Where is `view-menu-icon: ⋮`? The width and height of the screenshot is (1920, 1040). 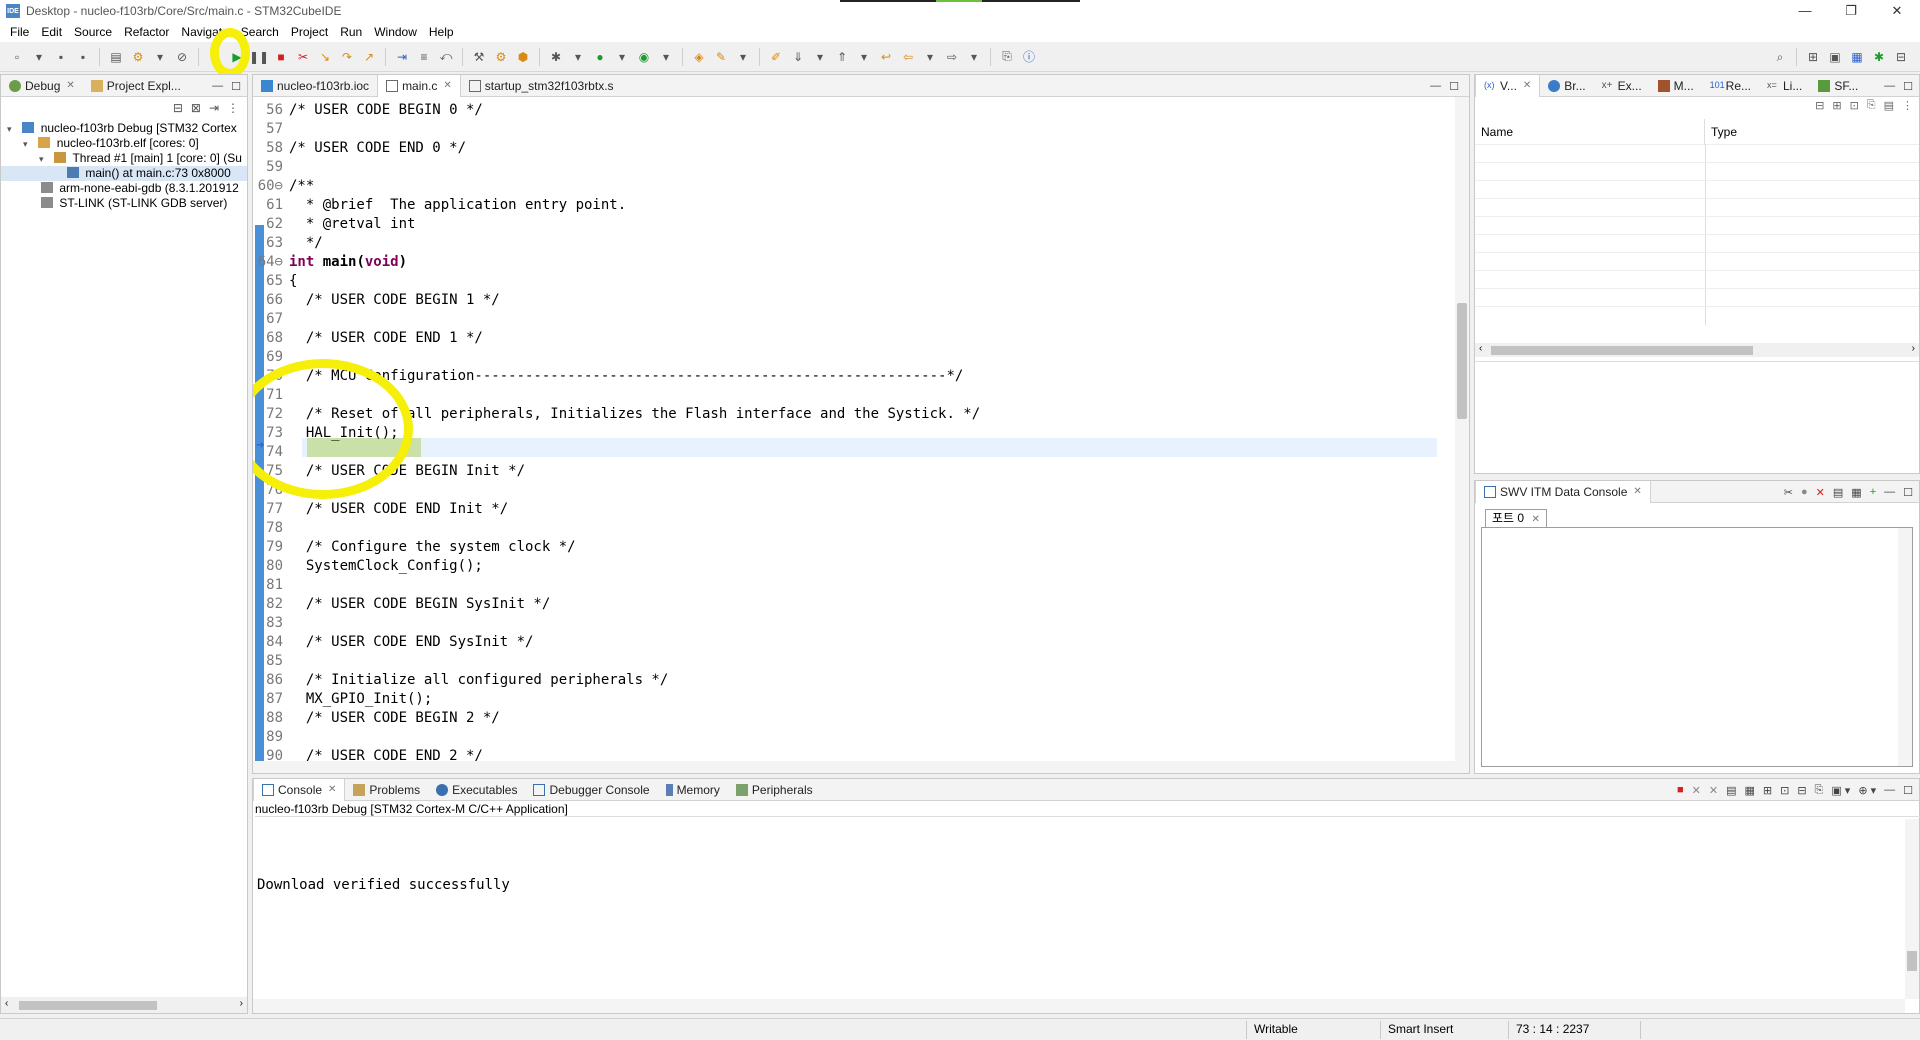
view-menu-icon: ⋮ is located at coordinates (233, 108).